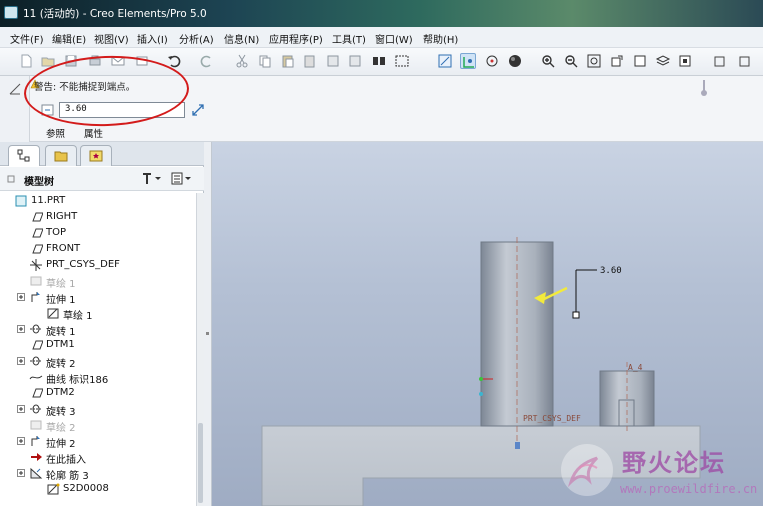  I want to click on title-bar: 11 (活动的) - Creo Elements/Pro 5.0, so click(381, 13).